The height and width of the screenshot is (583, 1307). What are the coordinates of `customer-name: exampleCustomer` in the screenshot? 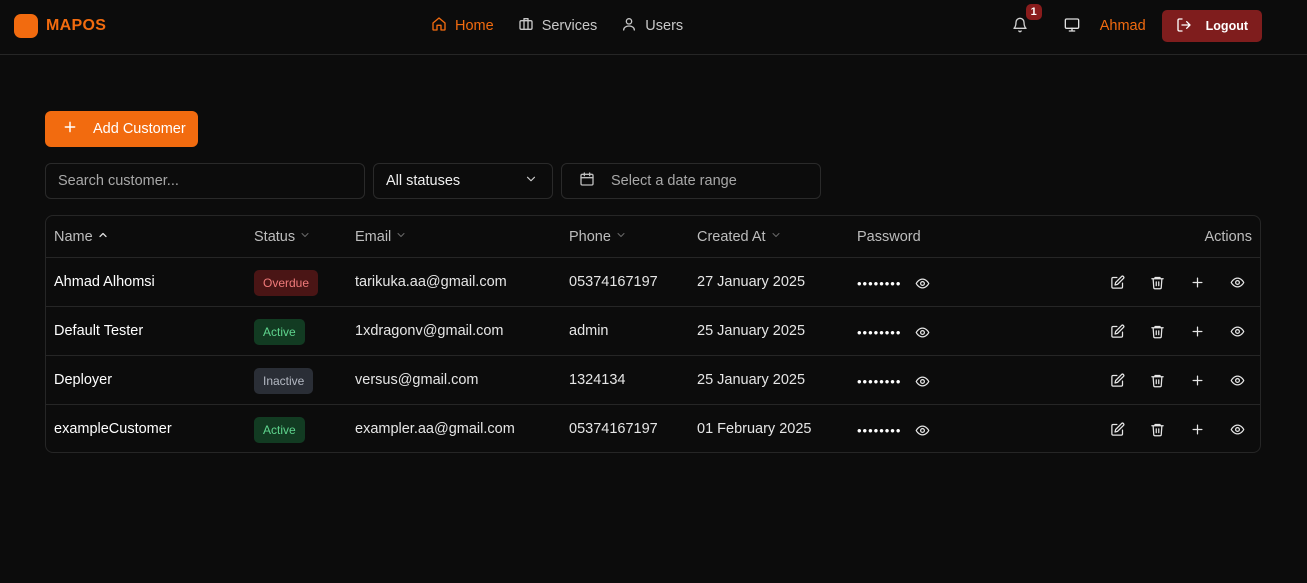 It's located at (113, 429).